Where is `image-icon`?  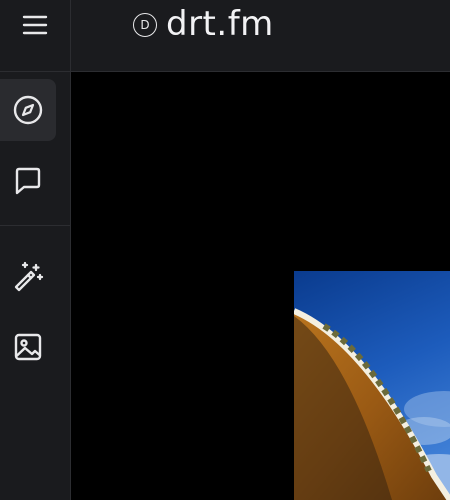 image-icon is located at coordinates (28, 347).